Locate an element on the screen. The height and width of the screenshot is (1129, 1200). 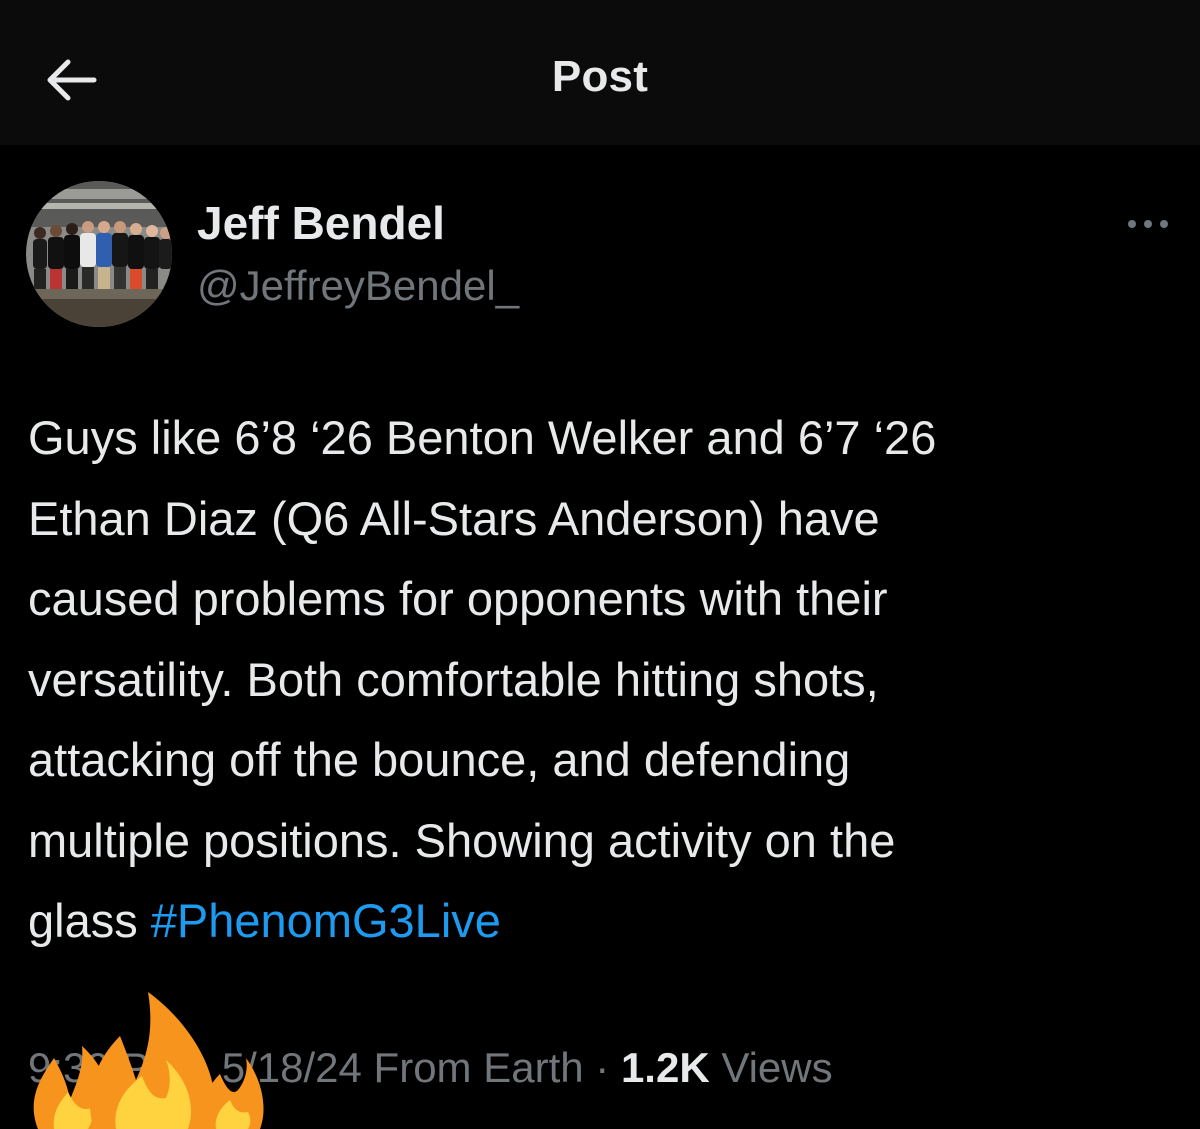
views-count: 1.2K is located at coordinates (665, 1067).